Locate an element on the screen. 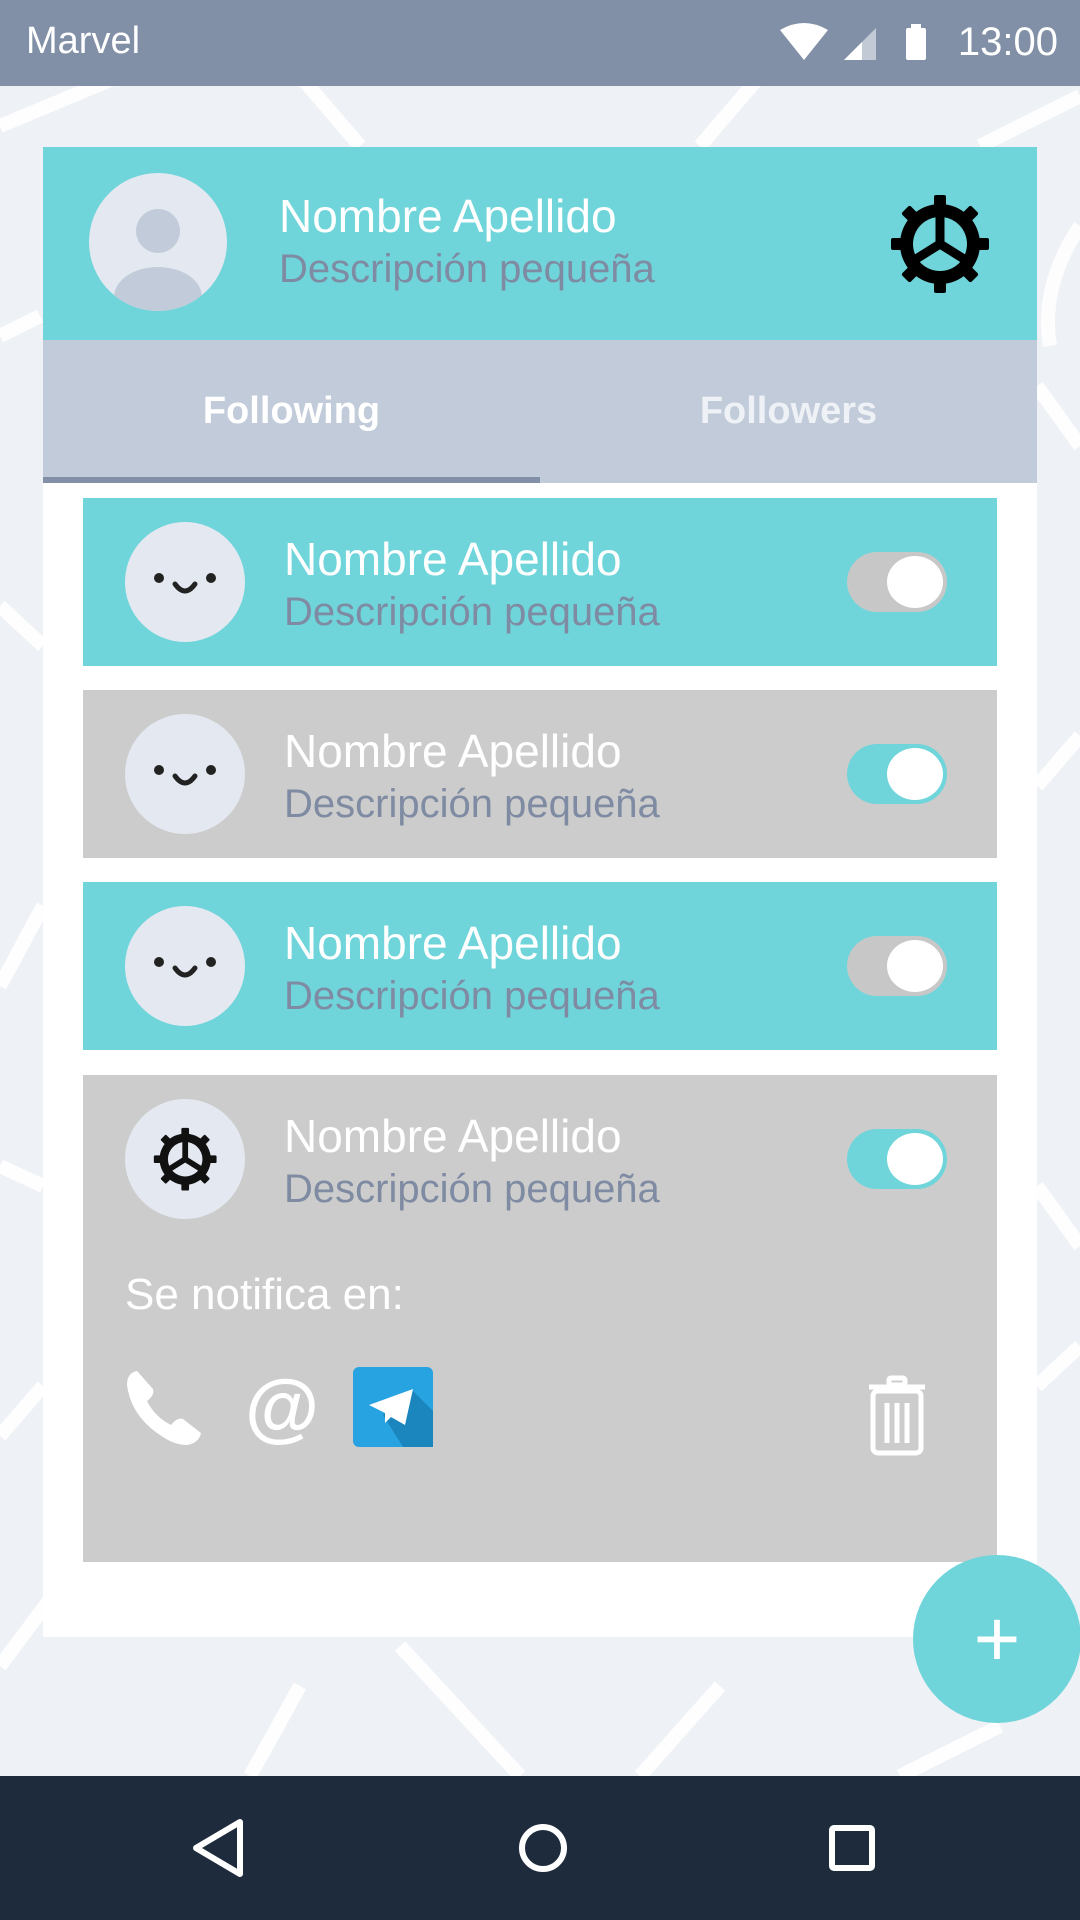 This screenshot has height=1920, width=1080. trash-icon is located at coordinates (897, 1416).